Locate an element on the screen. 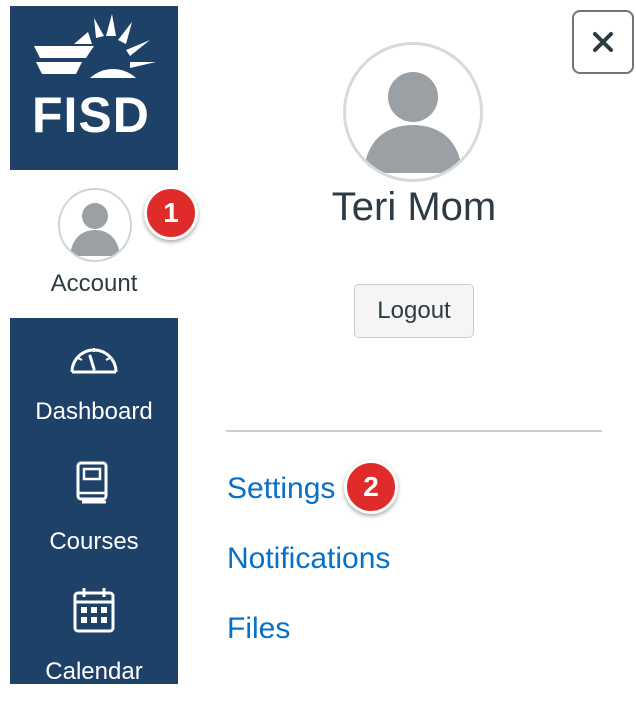 The height and width of the screenshot is (710, 636). nav-label-account: Account is located at coordinates (94, 283).